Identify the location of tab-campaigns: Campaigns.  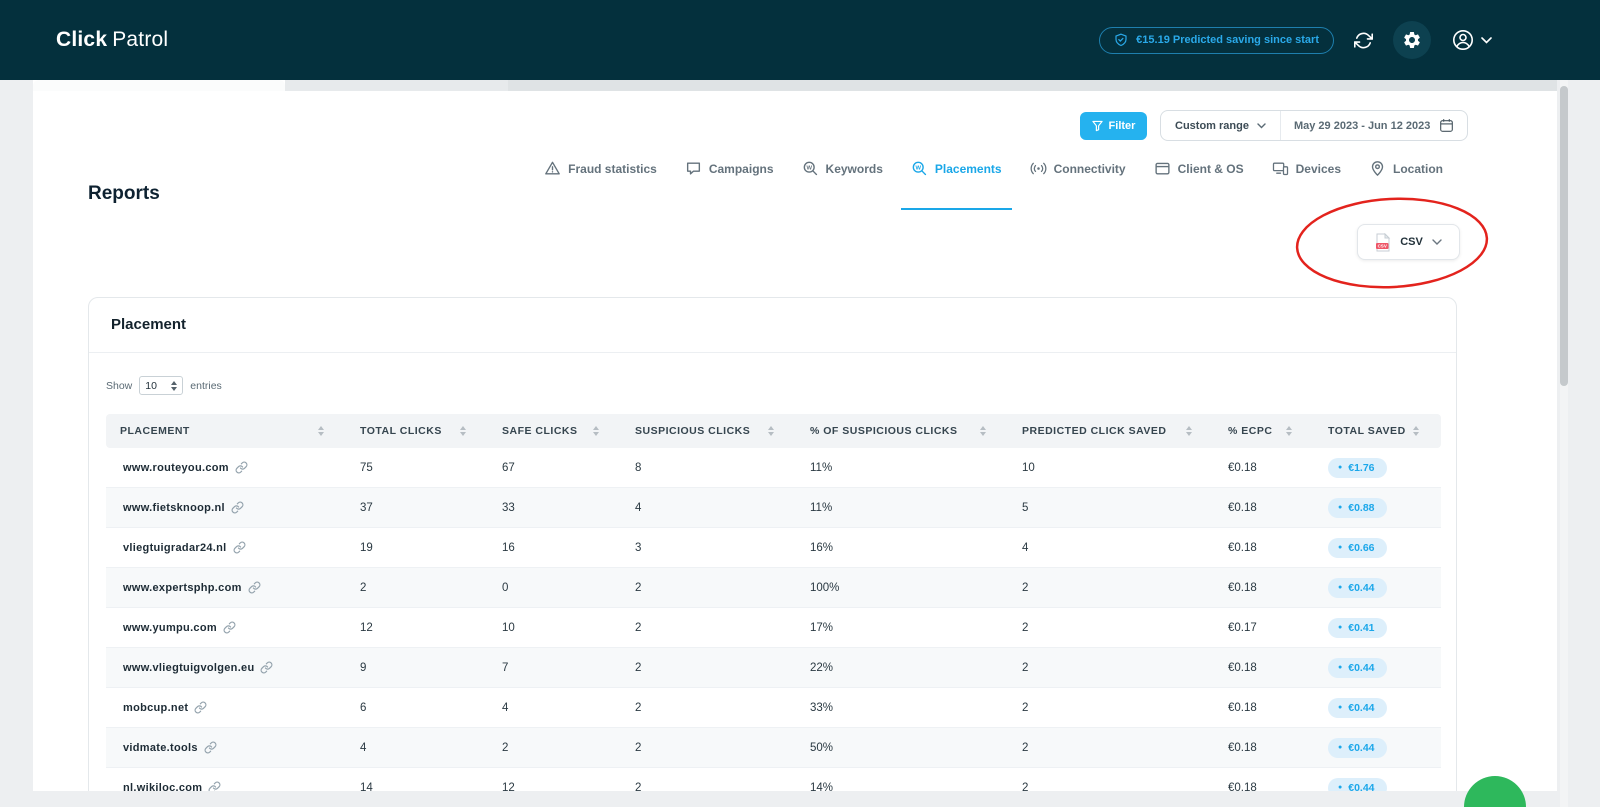
(729, 168).